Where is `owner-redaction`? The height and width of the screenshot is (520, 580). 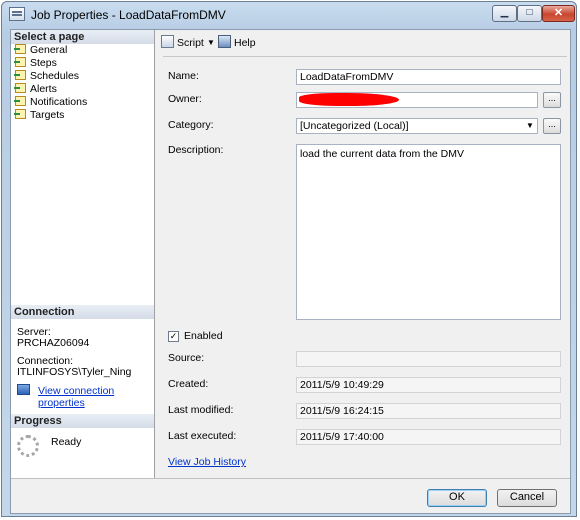 owner-redaction is located at coordinates (349, 99).